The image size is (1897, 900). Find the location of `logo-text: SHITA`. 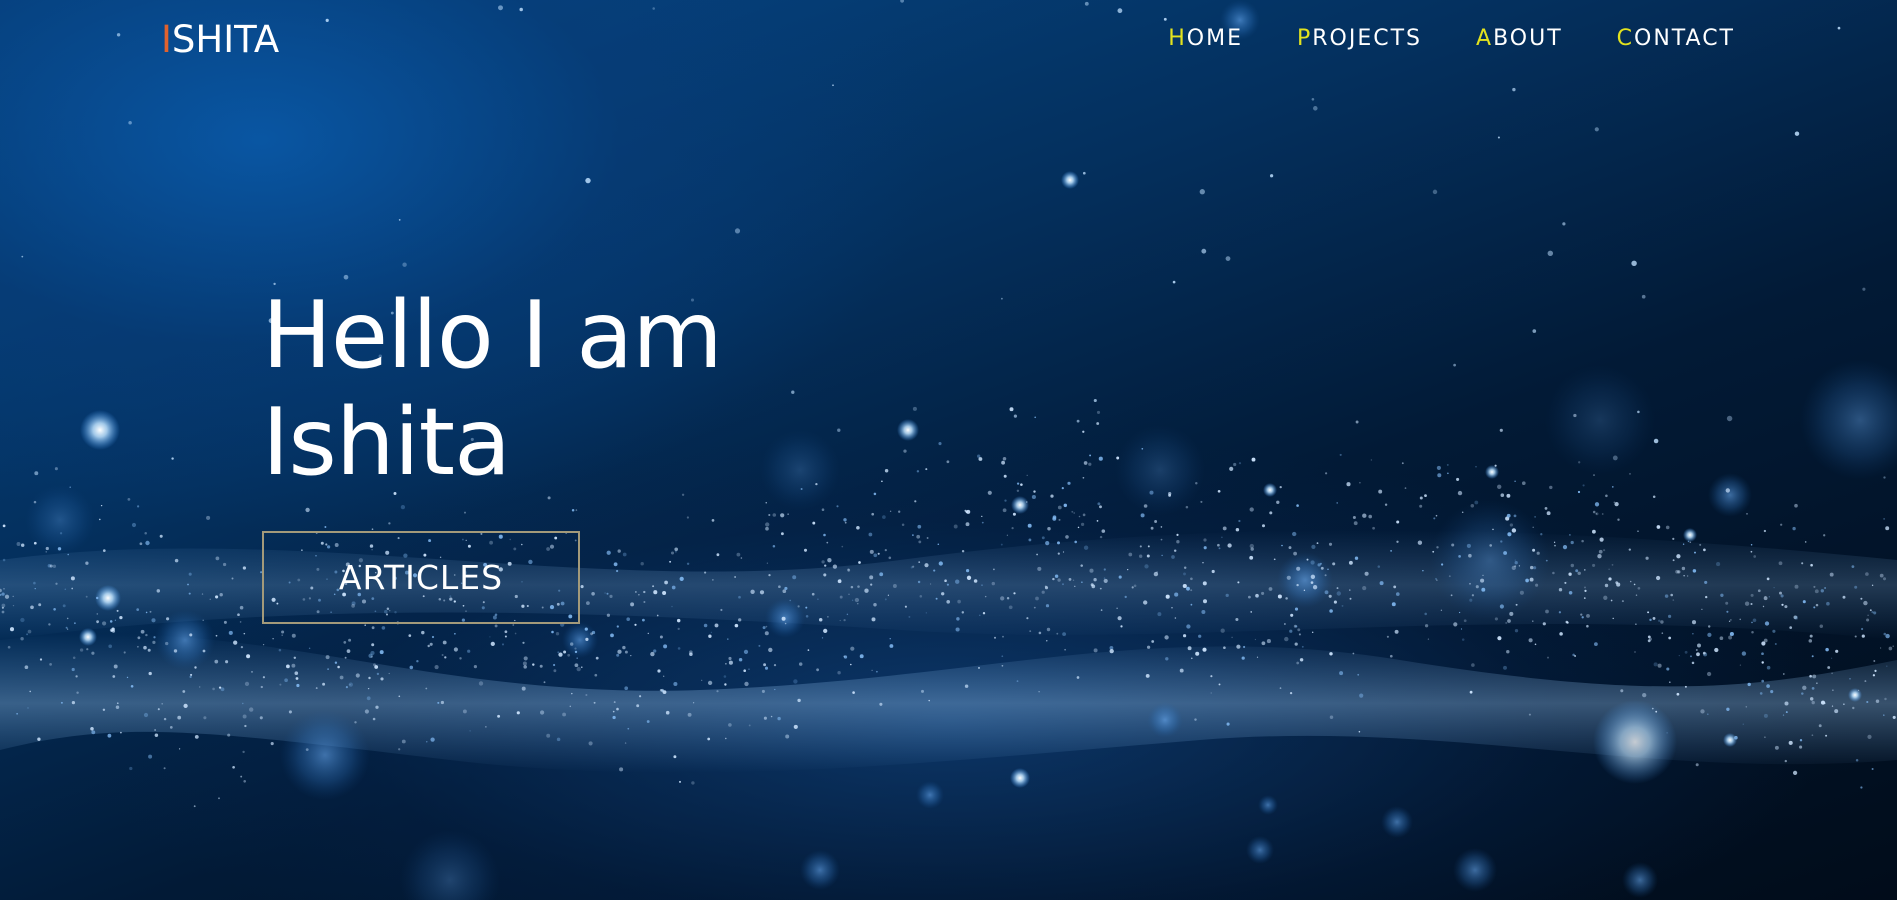

logo-text: SHITA is located at coordinates (225, 39).